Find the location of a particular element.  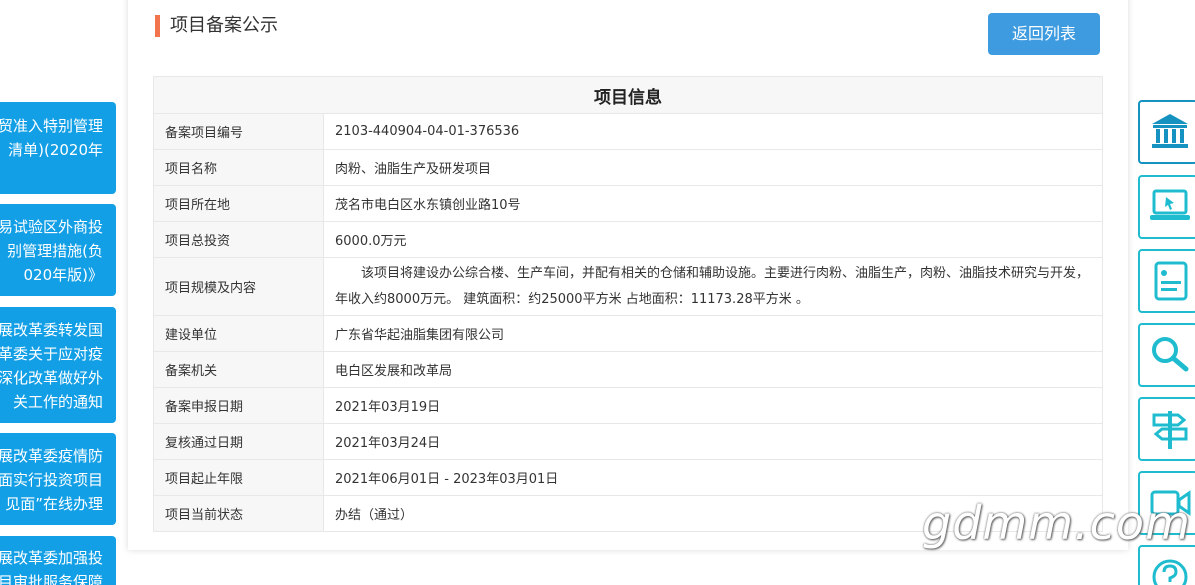

table-row: 项目名称 肉粉、油脂生产及研发项目 is located at coordinates (628, 167).